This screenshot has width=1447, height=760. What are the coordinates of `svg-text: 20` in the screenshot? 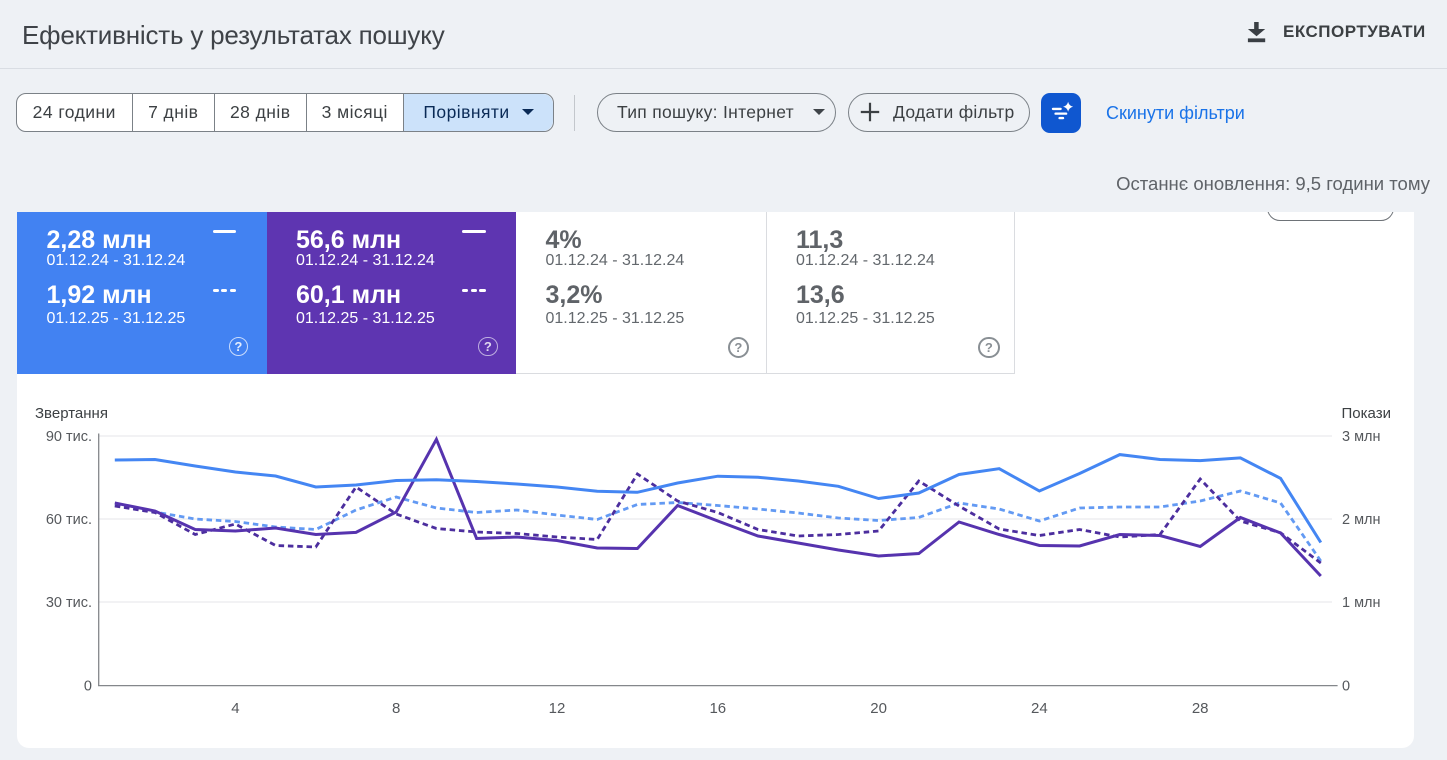 It's located at (878, 708).